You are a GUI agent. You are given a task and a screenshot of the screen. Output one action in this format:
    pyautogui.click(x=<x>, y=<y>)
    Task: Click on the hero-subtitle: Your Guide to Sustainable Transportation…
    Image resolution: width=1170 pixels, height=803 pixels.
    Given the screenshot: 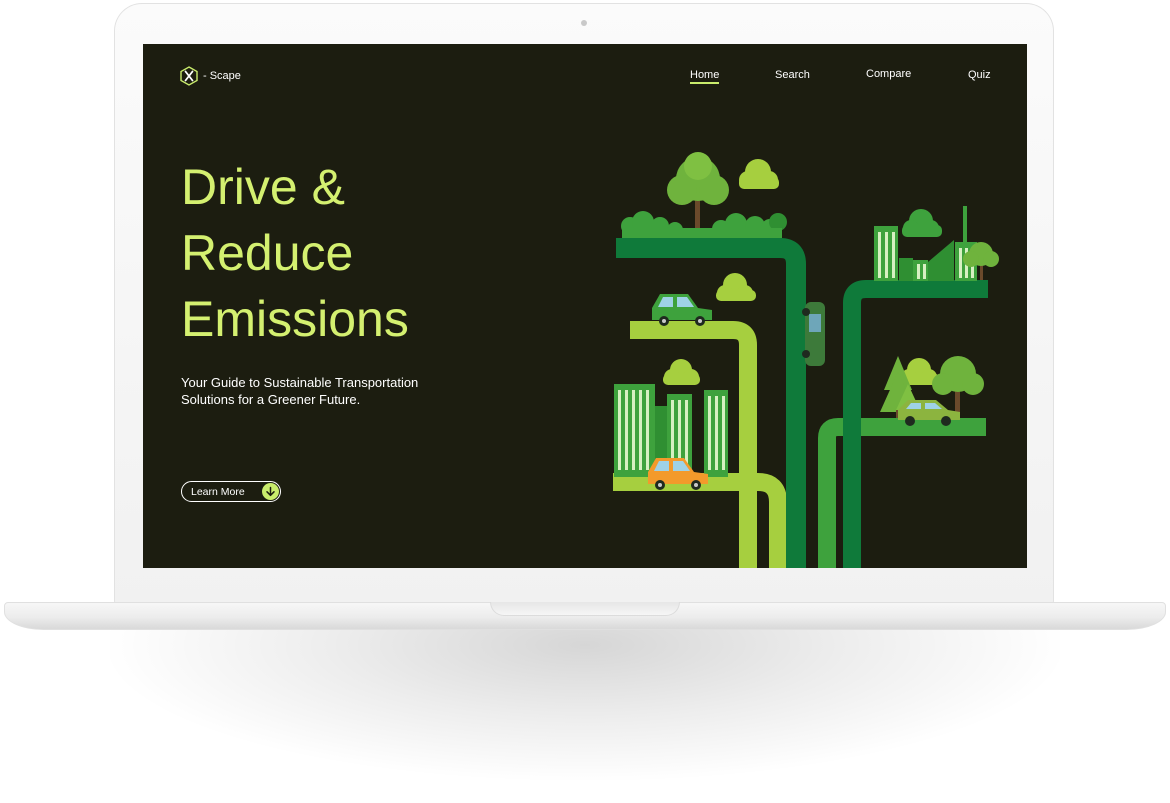 What is the action you would take?
    pyautogui.click(x=300, y=391)
    